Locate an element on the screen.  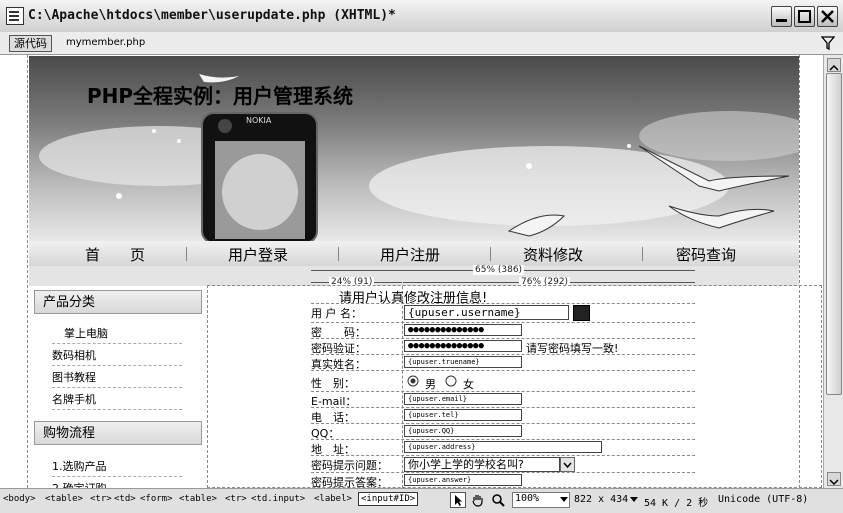
radio-male is located at coordinates (413, 381).